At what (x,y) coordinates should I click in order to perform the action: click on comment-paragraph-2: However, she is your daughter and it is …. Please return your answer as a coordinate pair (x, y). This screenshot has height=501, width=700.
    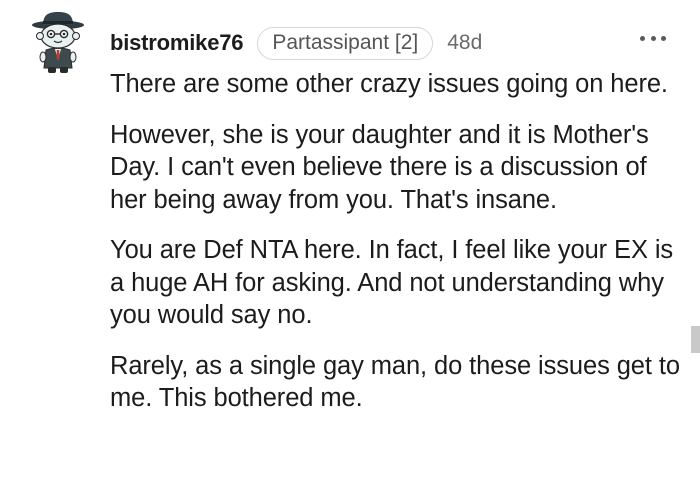
    Looking at the image, I should click on (379, 167).